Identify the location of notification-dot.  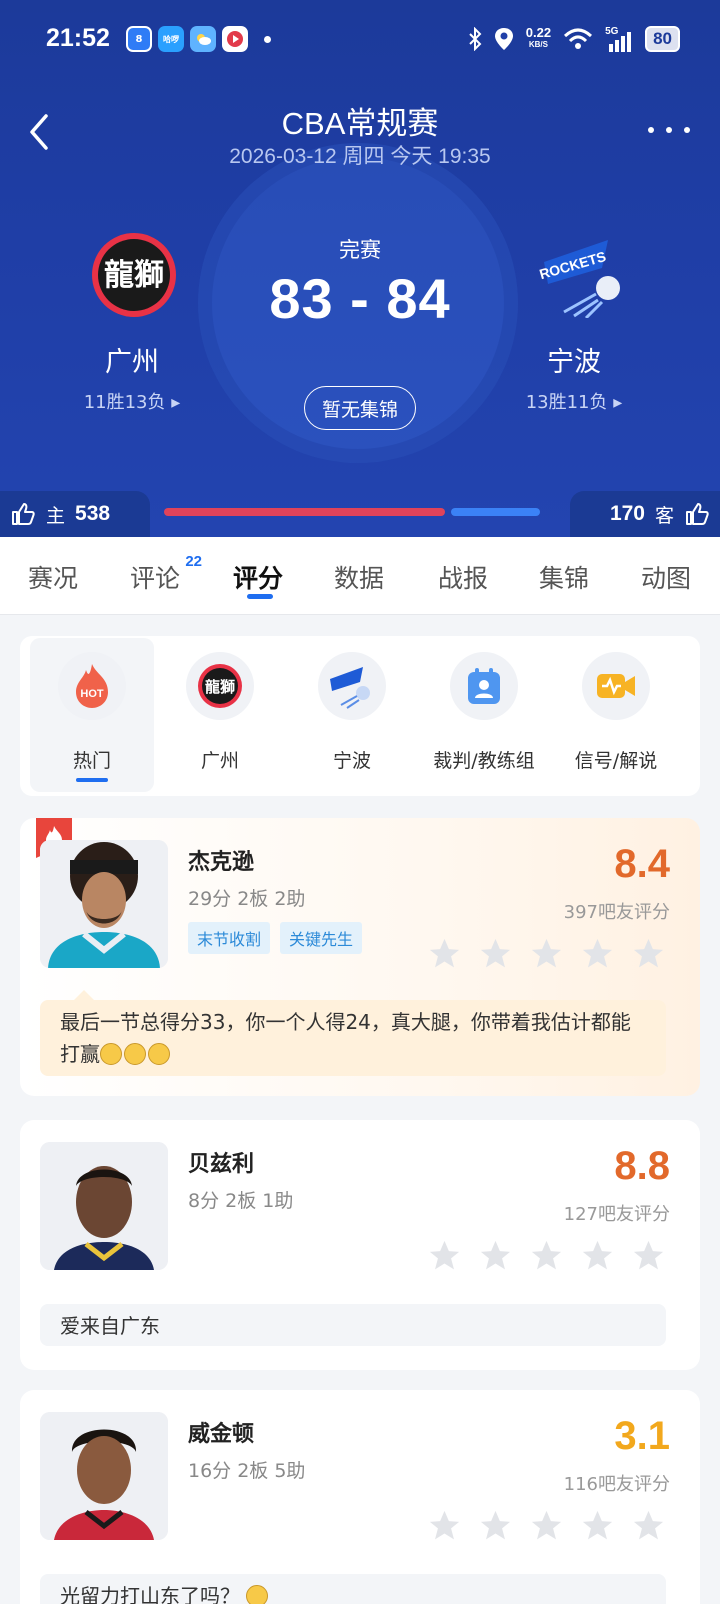
(267, 39).